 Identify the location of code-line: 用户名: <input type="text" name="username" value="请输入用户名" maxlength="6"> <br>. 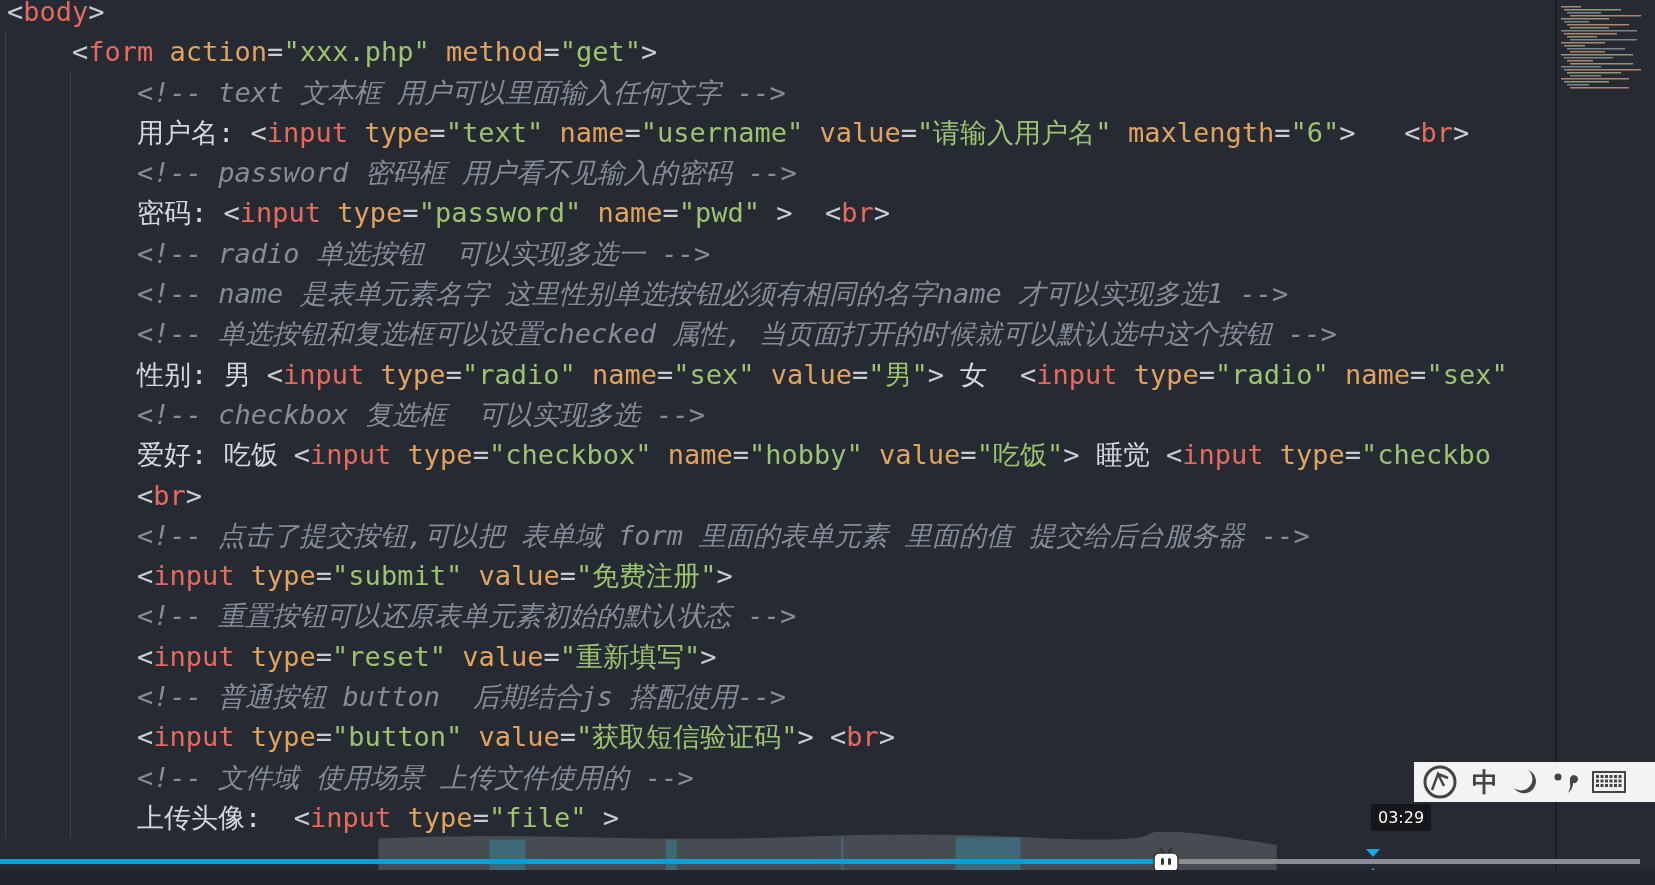
(803, 132).